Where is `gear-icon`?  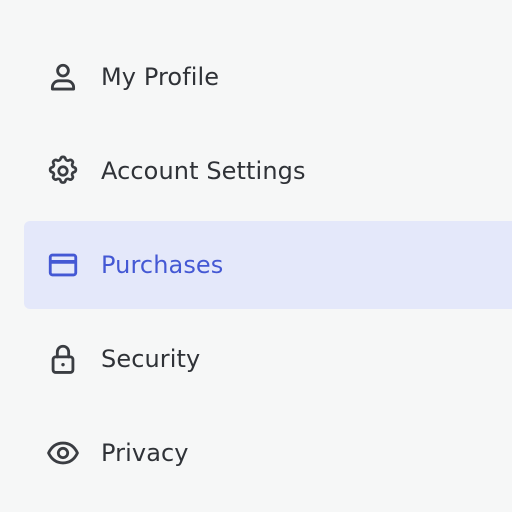 gear-icon is located at coordinates (63, 171).